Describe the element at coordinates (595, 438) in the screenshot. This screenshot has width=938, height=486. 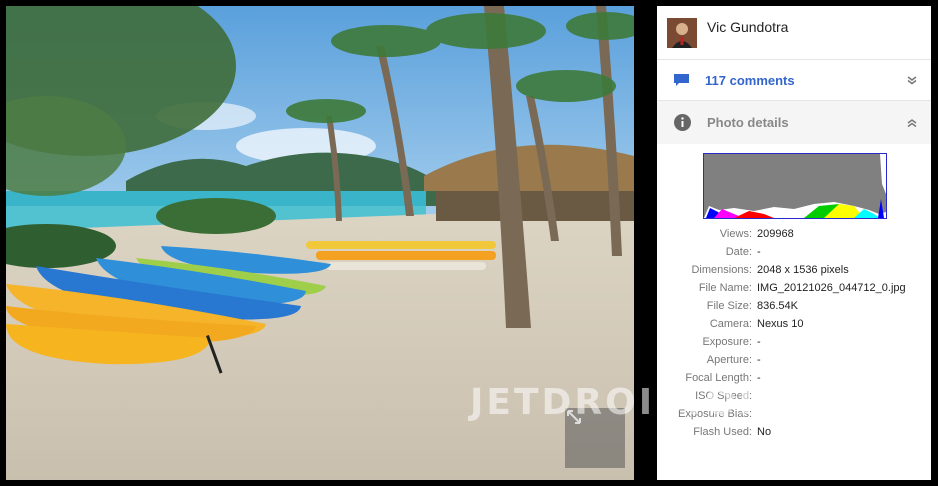
I see `expand-button` at that location.